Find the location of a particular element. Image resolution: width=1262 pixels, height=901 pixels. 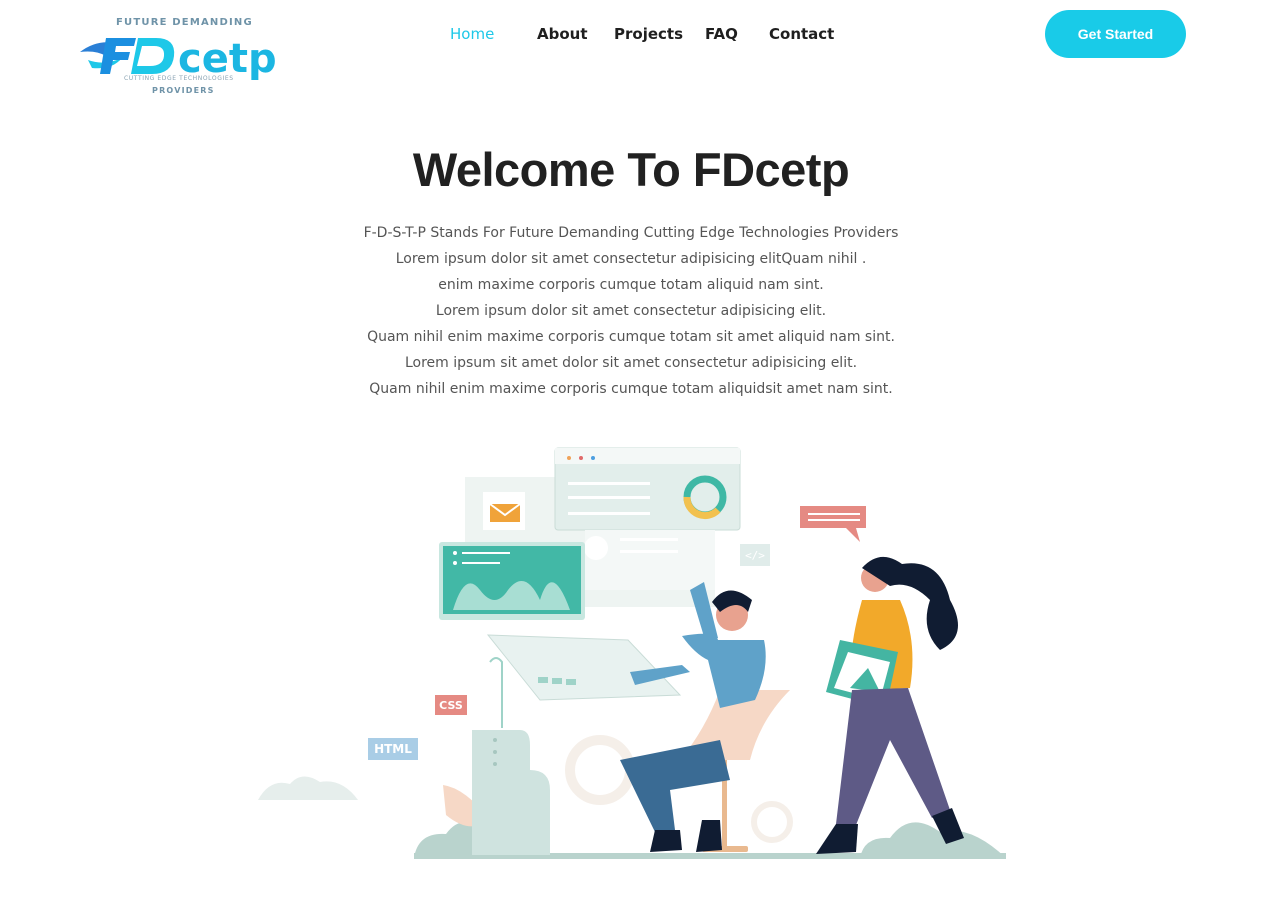

logo-bottom-text: PROVIDERS is located at coordinates (183, 90).